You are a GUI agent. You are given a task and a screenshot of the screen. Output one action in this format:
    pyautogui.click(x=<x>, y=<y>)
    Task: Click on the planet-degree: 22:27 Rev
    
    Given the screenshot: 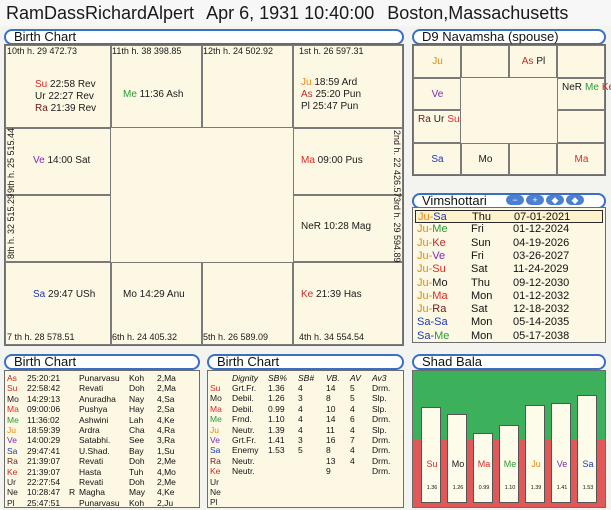 What is the action you would take?
    pyautogui.click(x=69, y=96)
    